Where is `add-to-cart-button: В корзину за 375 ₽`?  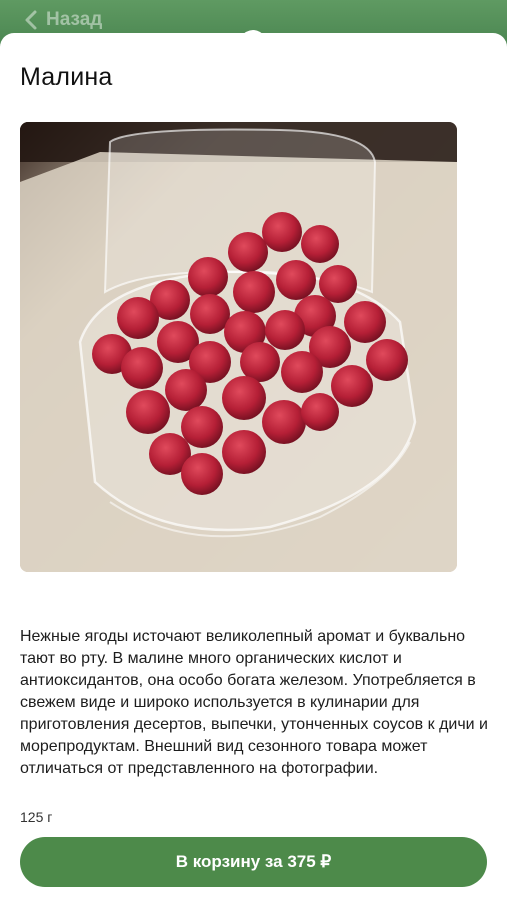 add-to-cart-button: В корзину за 375 ₽ is located at coordinates (253, 862).